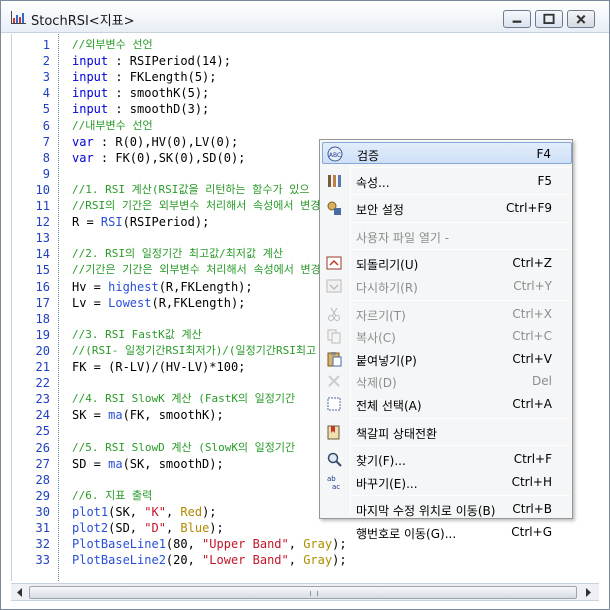 The width and height of the screenshot is (610, 610). Describe the element at coordinates (177, 254) in the screenshot. I see `code-comment-line: //2. RSI의 일정기간 최고값/최저값 계산` at that location.